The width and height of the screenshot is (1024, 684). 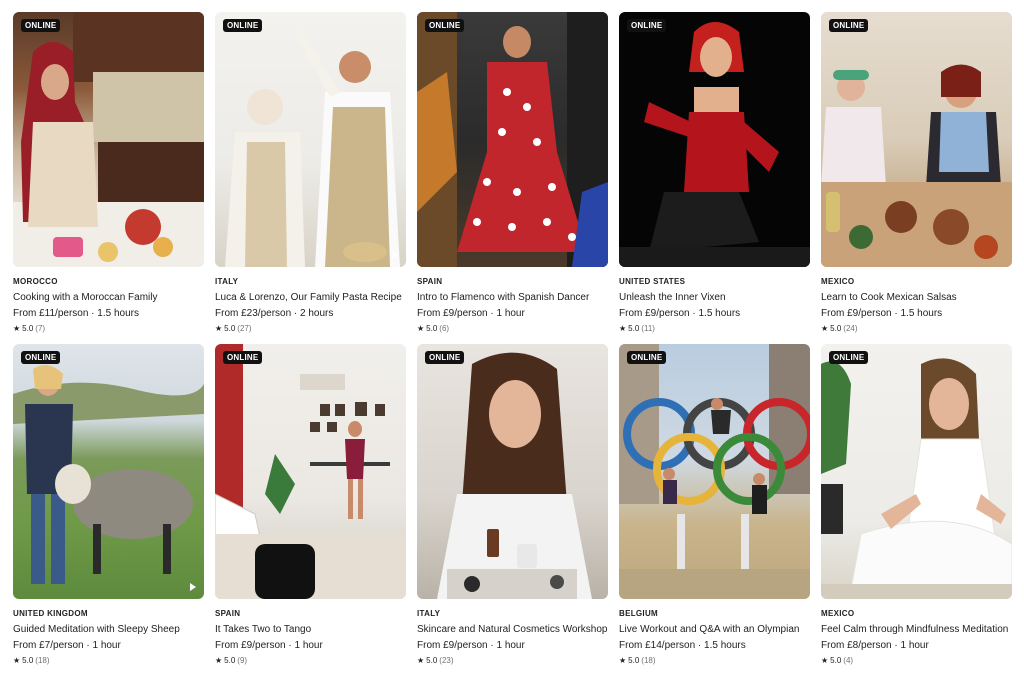 I want to click on experience-price: From £7/person · 1 hour, so click(x=67, y=645).